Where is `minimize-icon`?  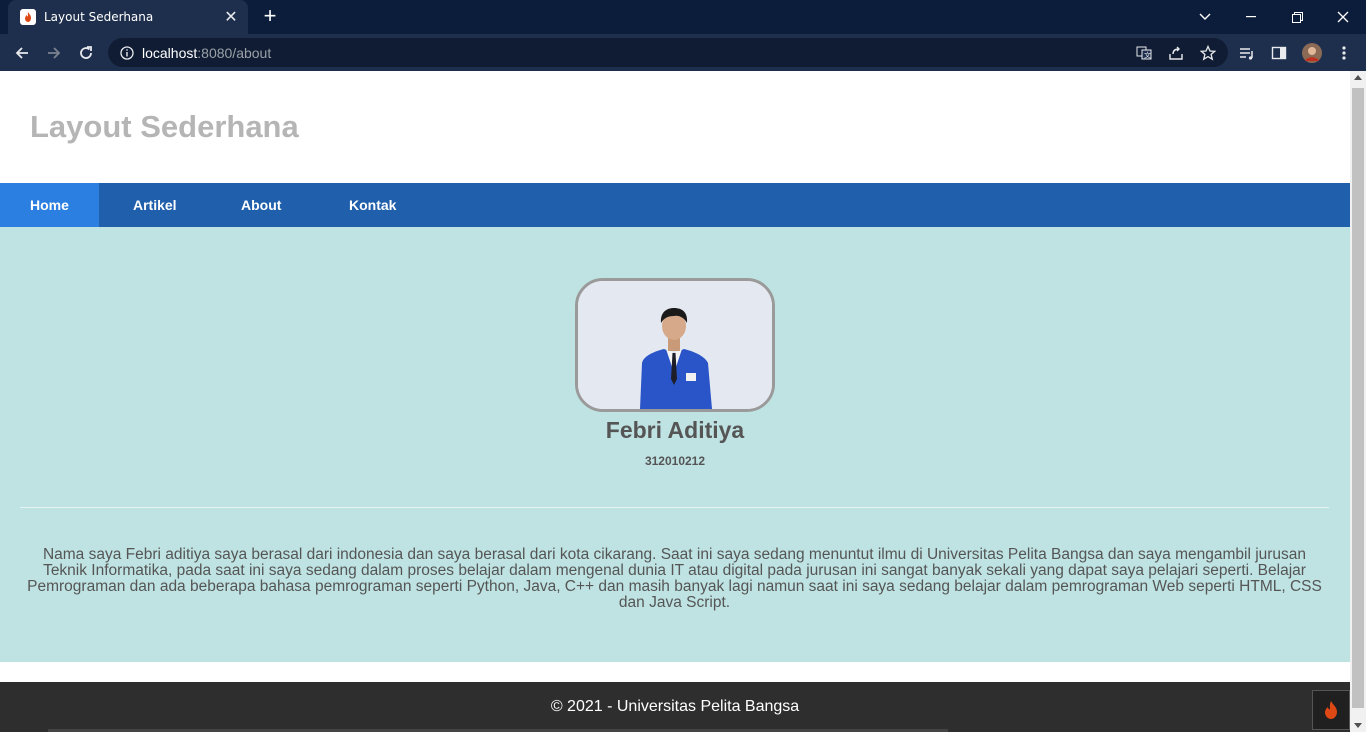 minimize-icon is located at coordinates (1251, 17).